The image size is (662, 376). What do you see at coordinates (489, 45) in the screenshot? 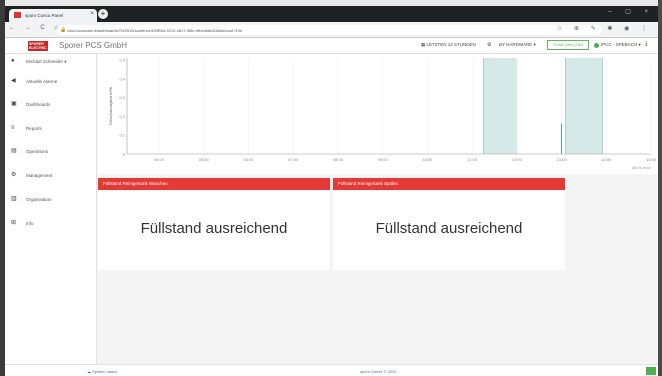
I see `gear-icon: ⚙` at bounding box center [489, 45].